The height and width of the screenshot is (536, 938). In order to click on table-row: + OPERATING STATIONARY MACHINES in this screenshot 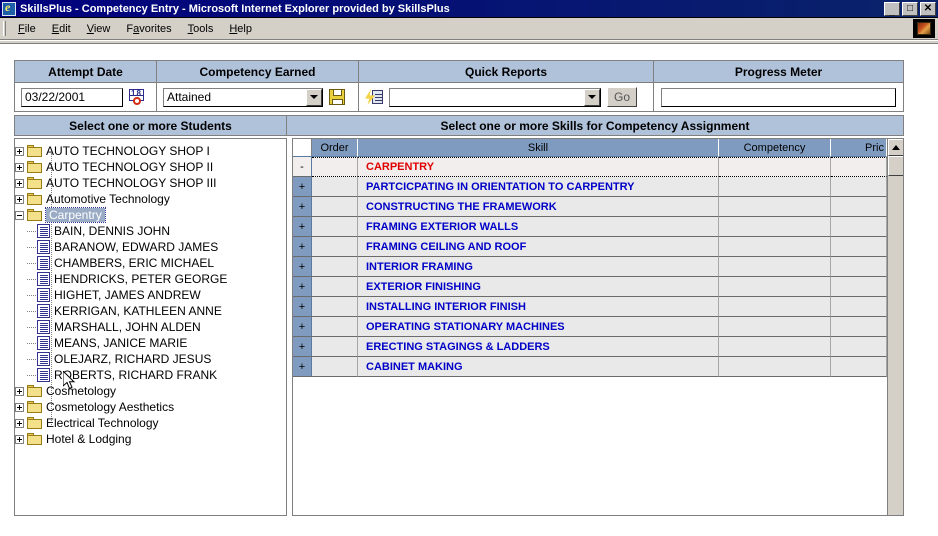, I will do `click(590, 327)`.